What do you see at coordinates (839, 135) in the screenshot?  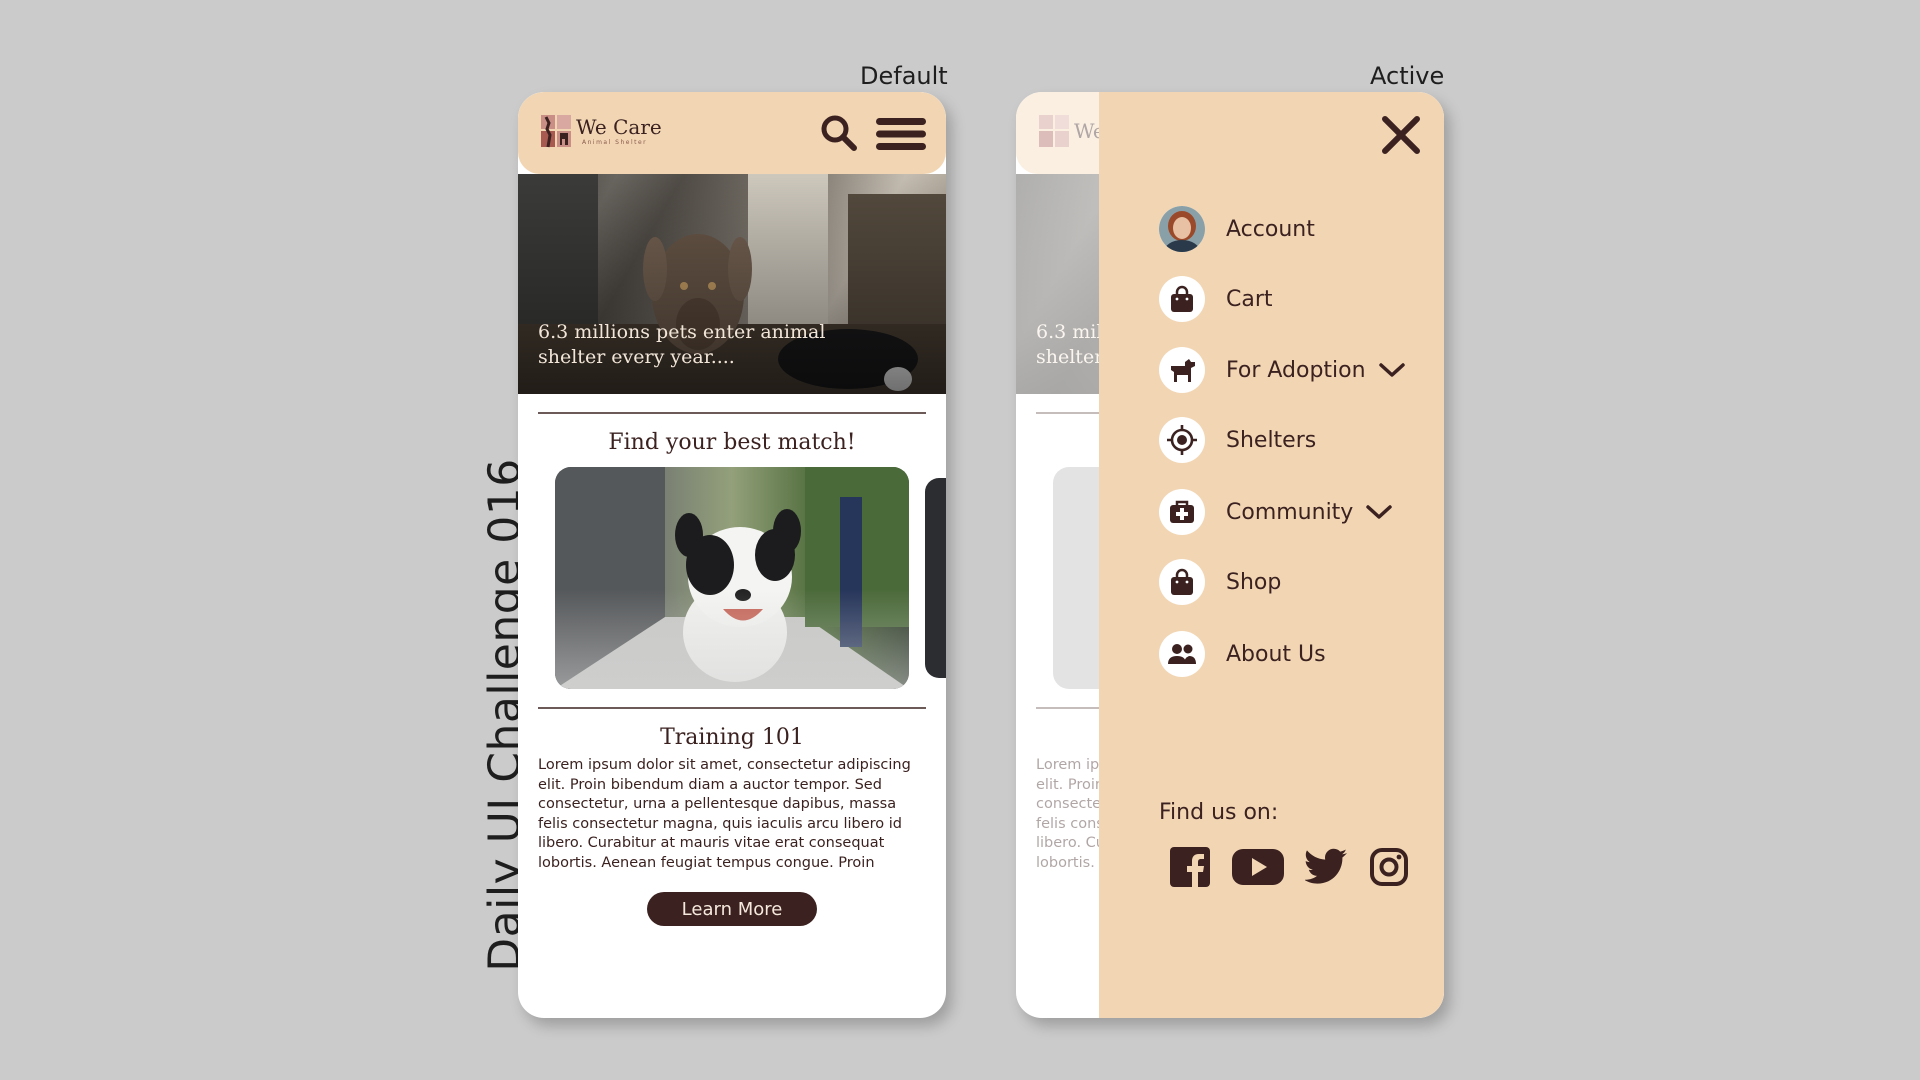 I see `search-icon` at bounding box center [839, 135].